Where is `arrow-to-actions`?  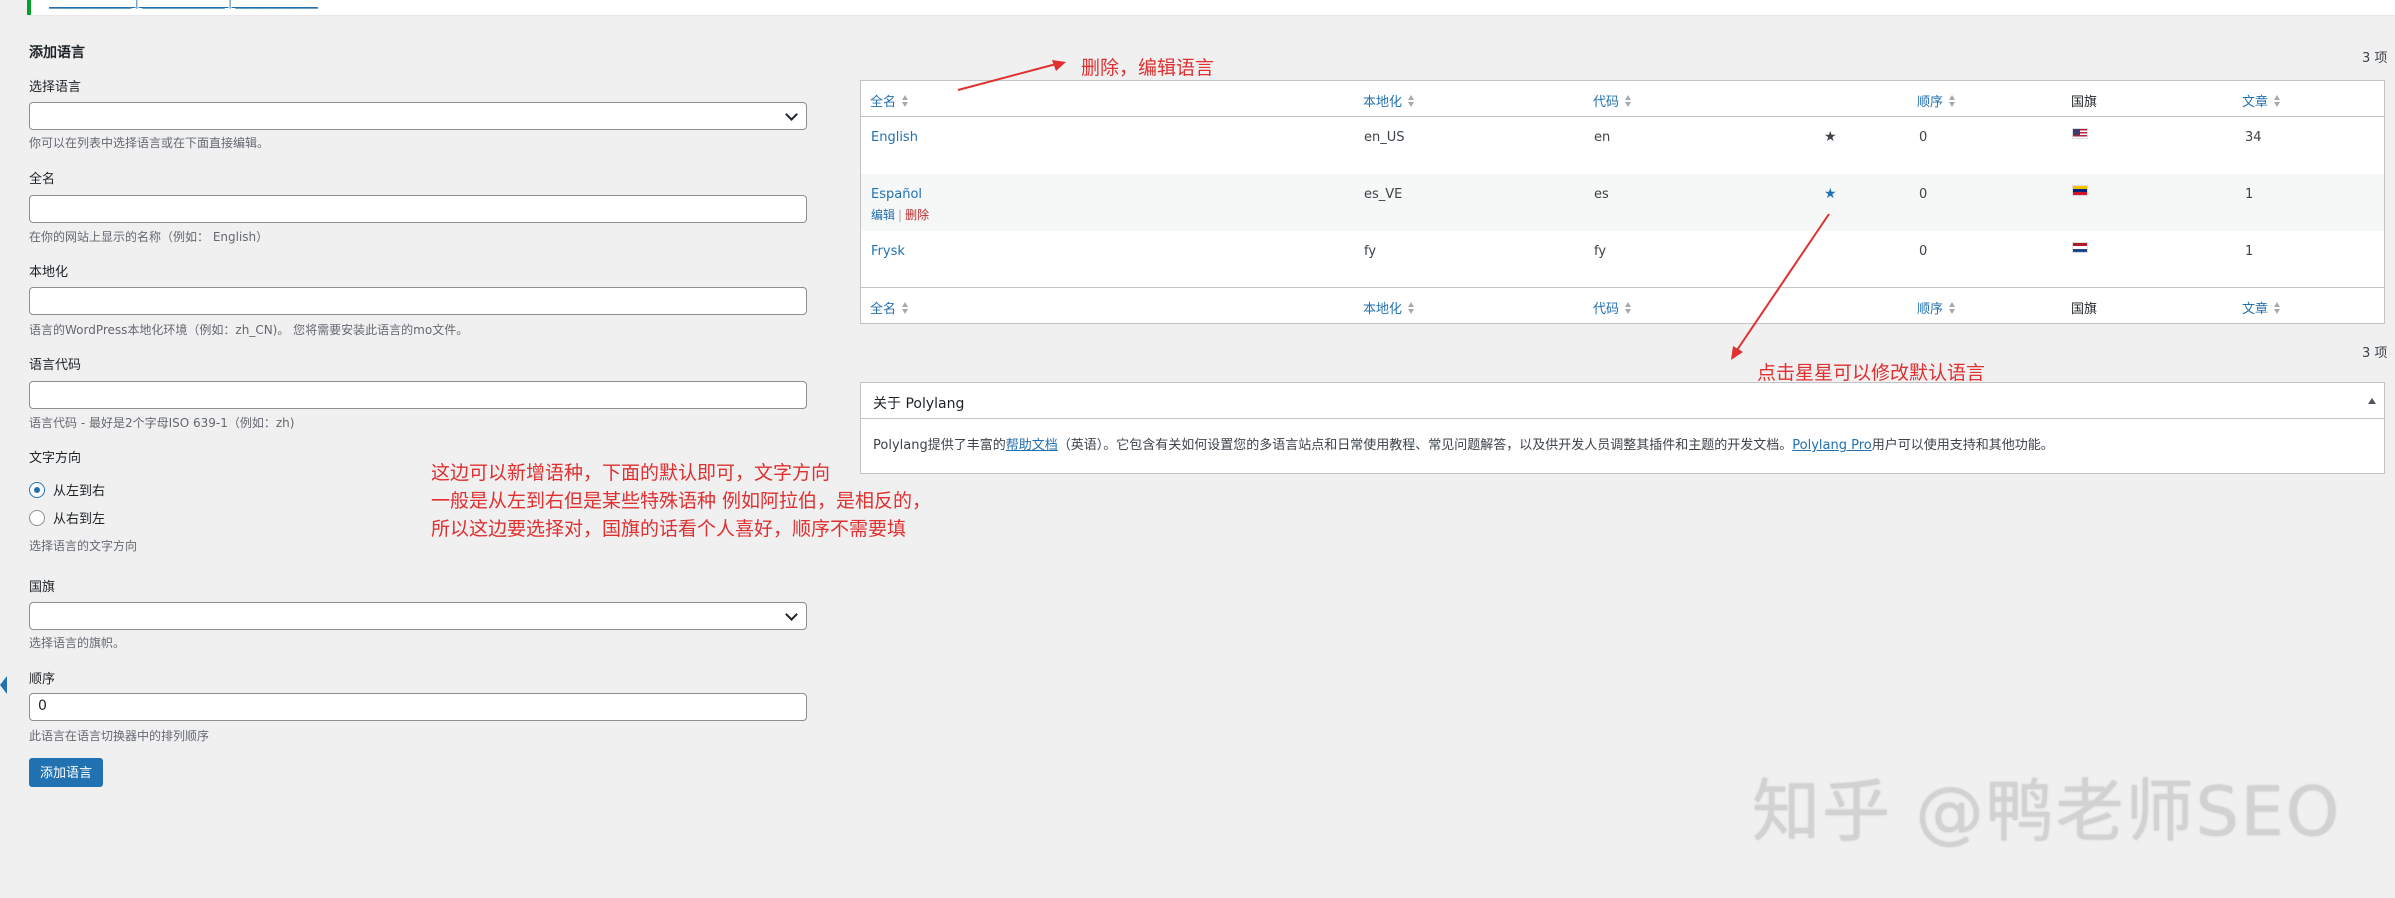
arrow-to-actions is located at coordinates (1009, 76).